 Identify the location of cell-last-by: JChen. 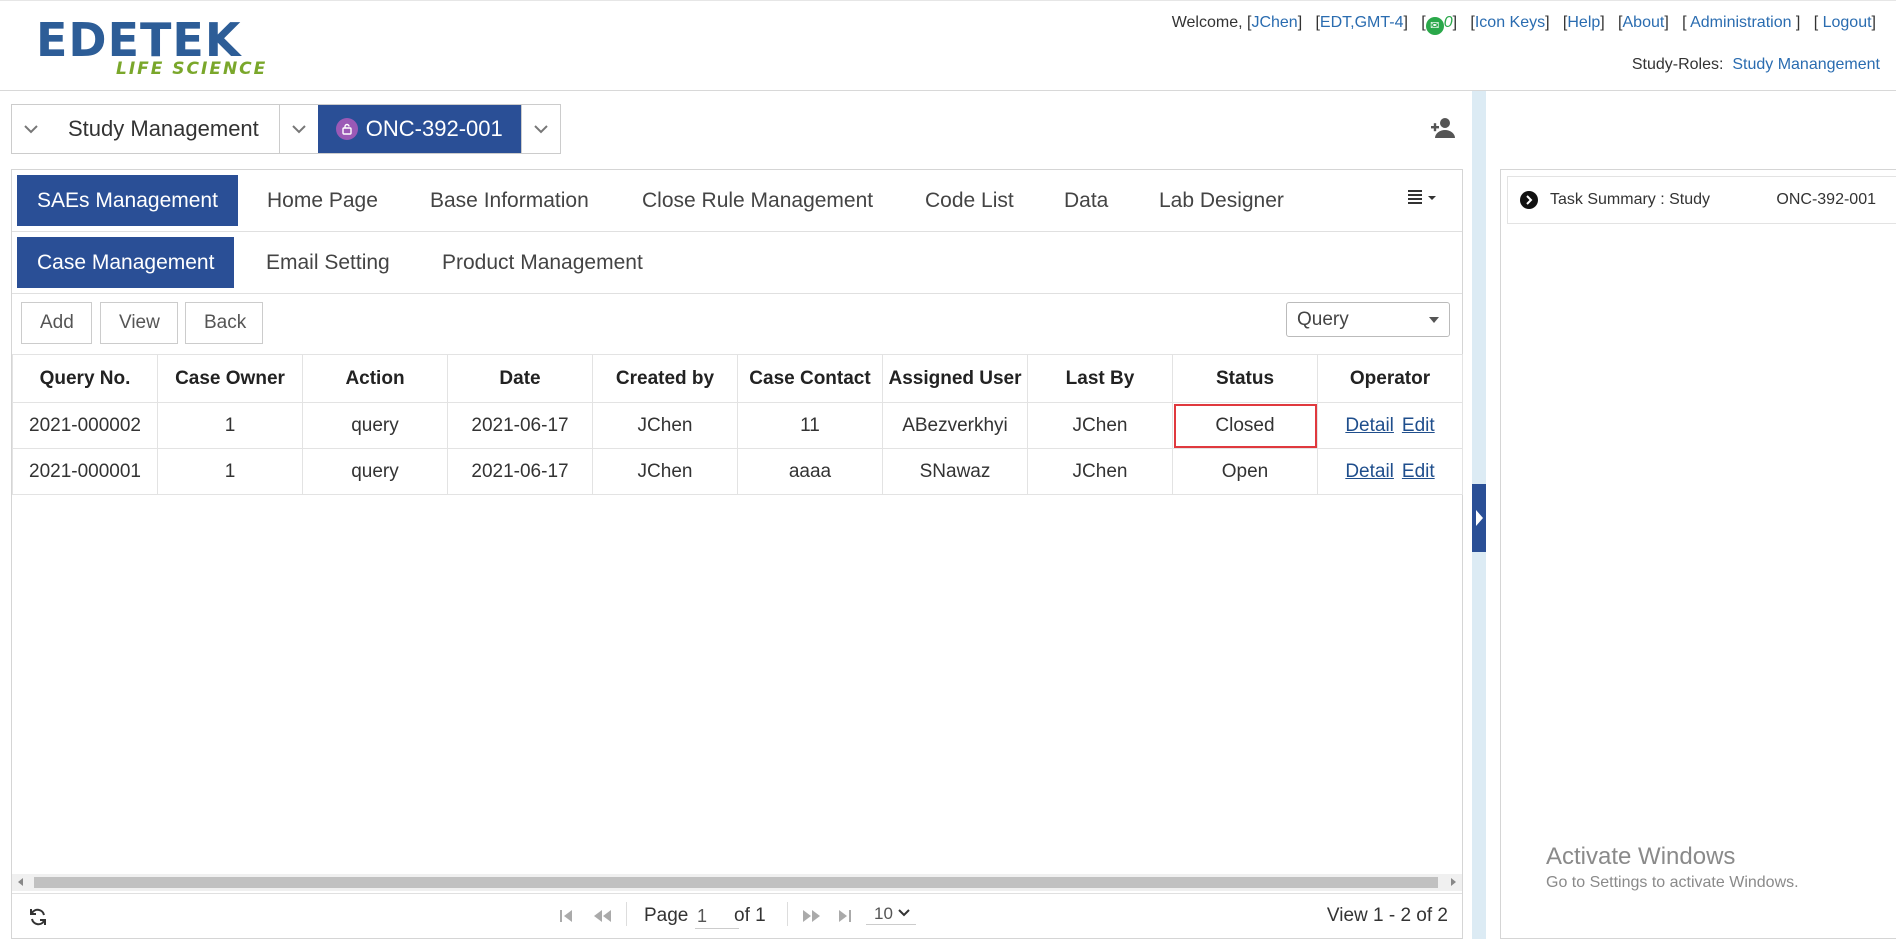
(1100, 471).